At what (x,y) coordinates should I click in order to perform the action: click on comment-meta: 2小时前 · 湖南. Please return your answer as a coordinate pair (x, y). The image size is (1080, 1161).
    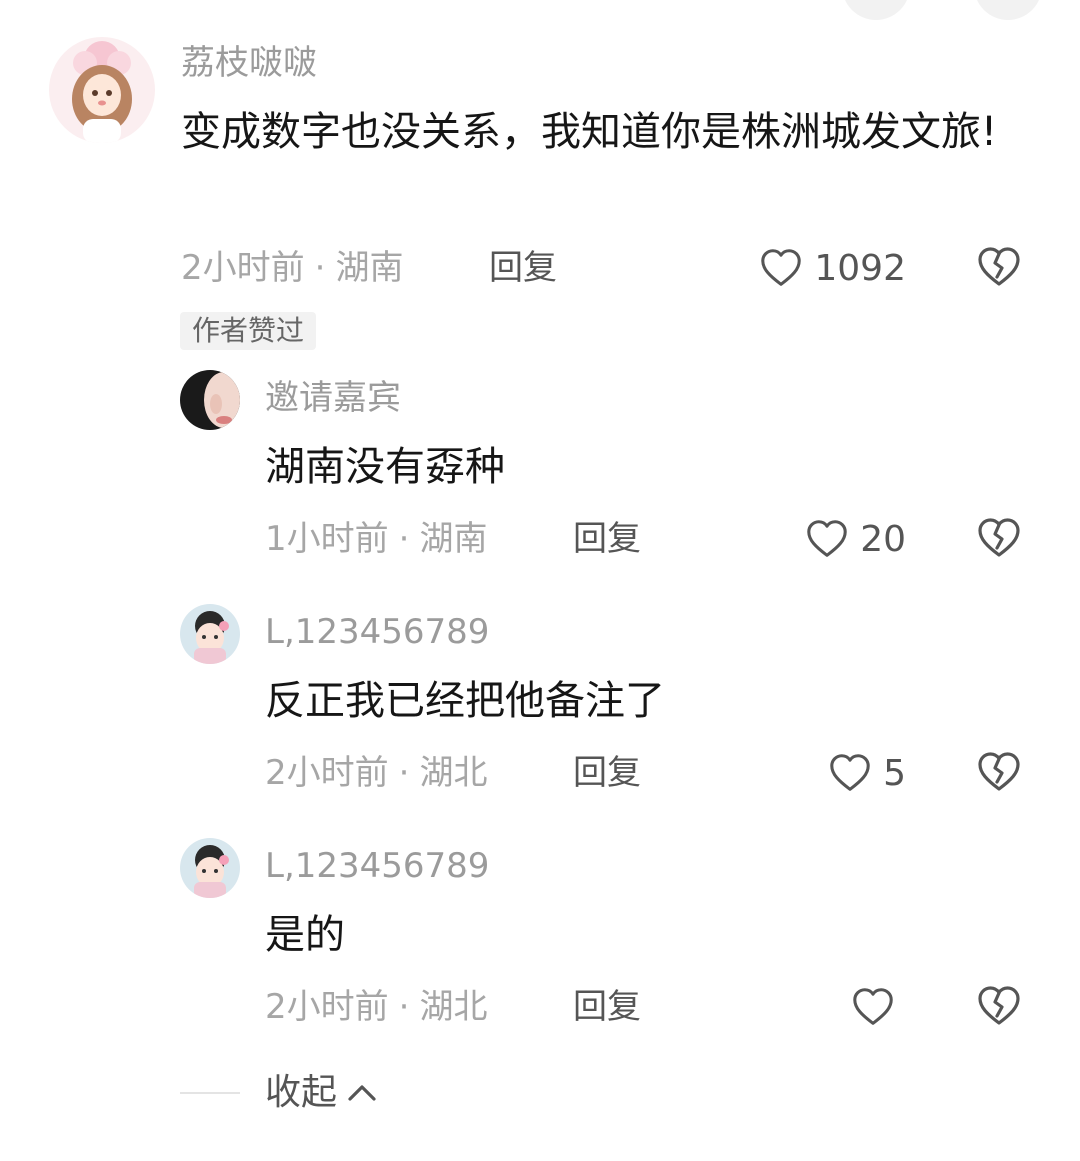
    Looking at the image, I should click on (292, 268).